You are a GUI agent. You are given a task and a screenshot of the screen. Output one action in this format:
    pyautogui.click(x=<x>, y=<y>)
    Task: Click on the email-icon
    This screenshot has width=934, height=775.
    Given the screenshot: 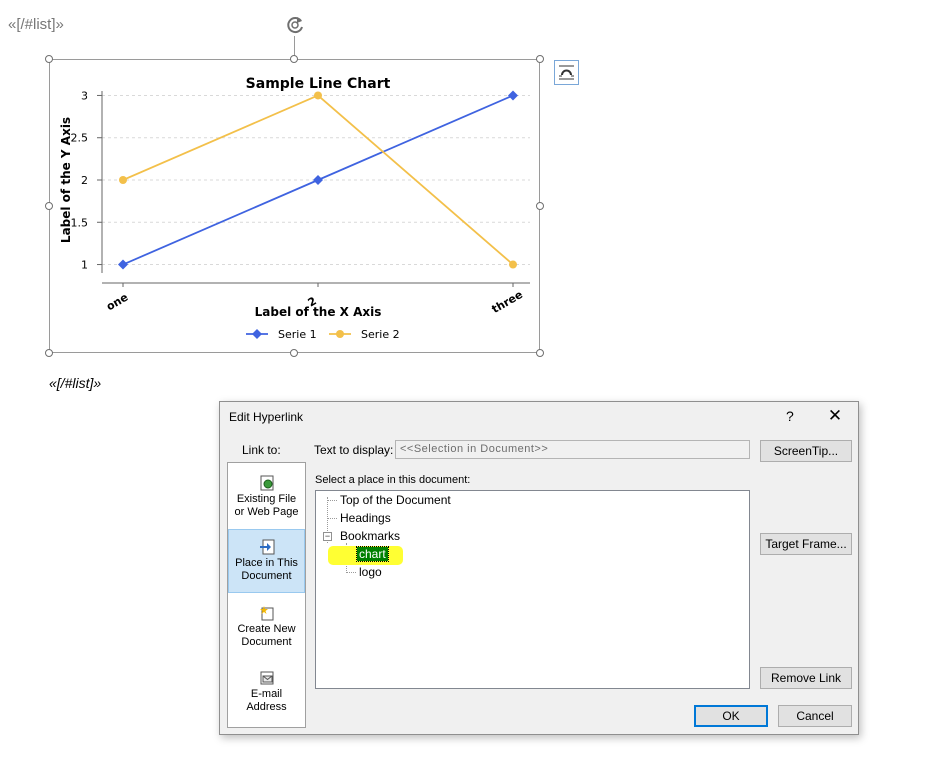 What is the action you would take?
    pyautogui.click(x=267, y=678)
    